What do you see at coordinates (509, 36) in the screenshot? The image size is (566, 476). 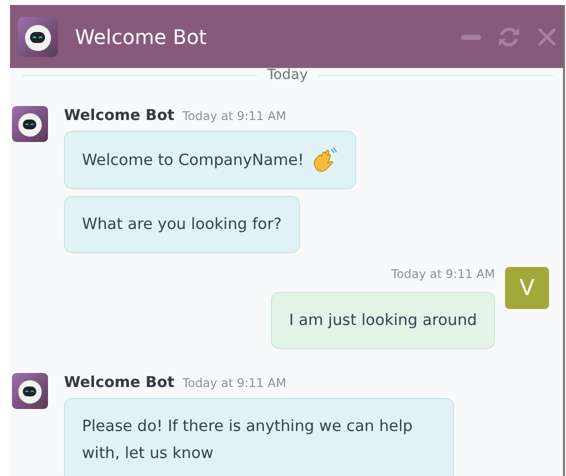 I see `refresh-icon` at bounding box center [509, 36].